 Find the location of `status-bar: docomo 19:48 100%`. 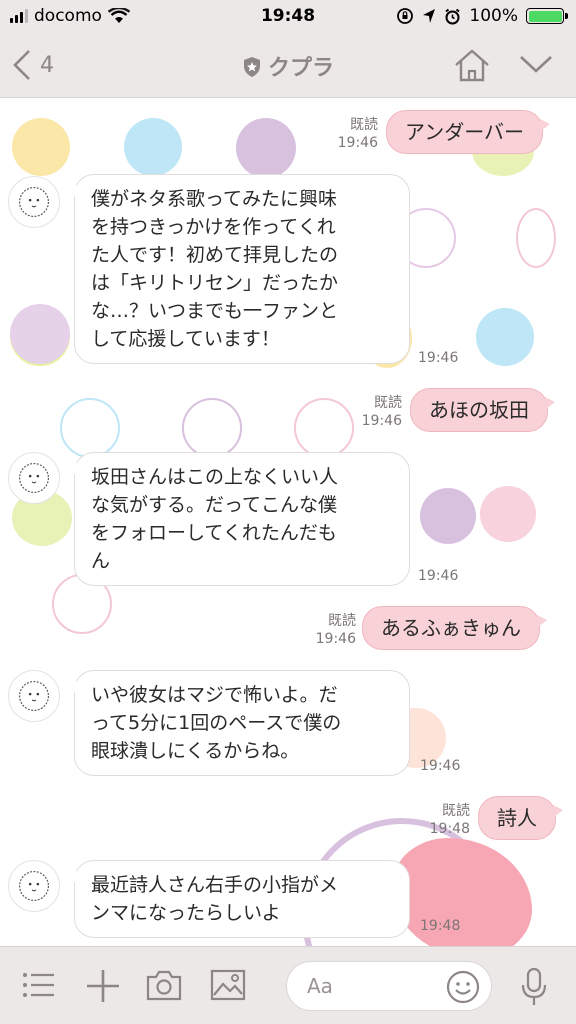

status-bar: docomo 19:48 100% is located at coordinates (288, 17).